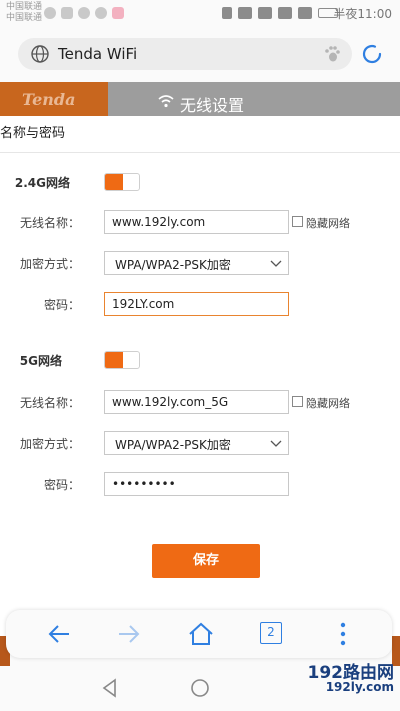 The image size is (400, 711). What do you see at coordinates (24, 18) in the screenshot?
I see `carrier-2: 中国联通` at bounding box center [24, 18].